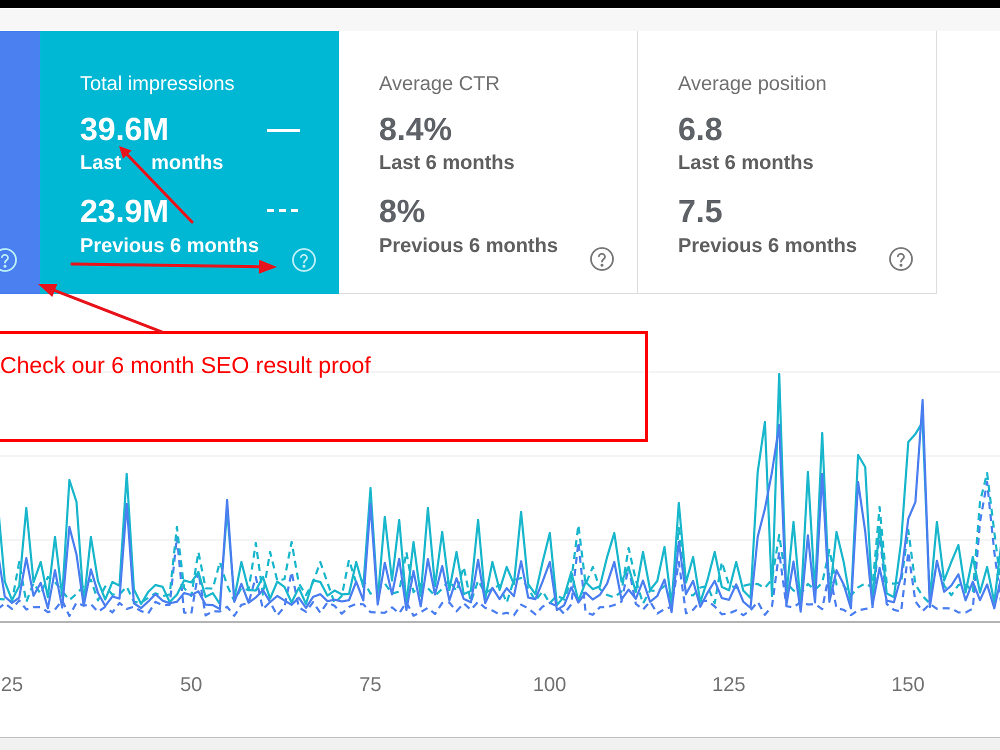 The height and width of the screenshot is (750, 1000). Describe the element at coordinates (908, 685) in the screenshot. I see `x-axis-label: 150` at that location.